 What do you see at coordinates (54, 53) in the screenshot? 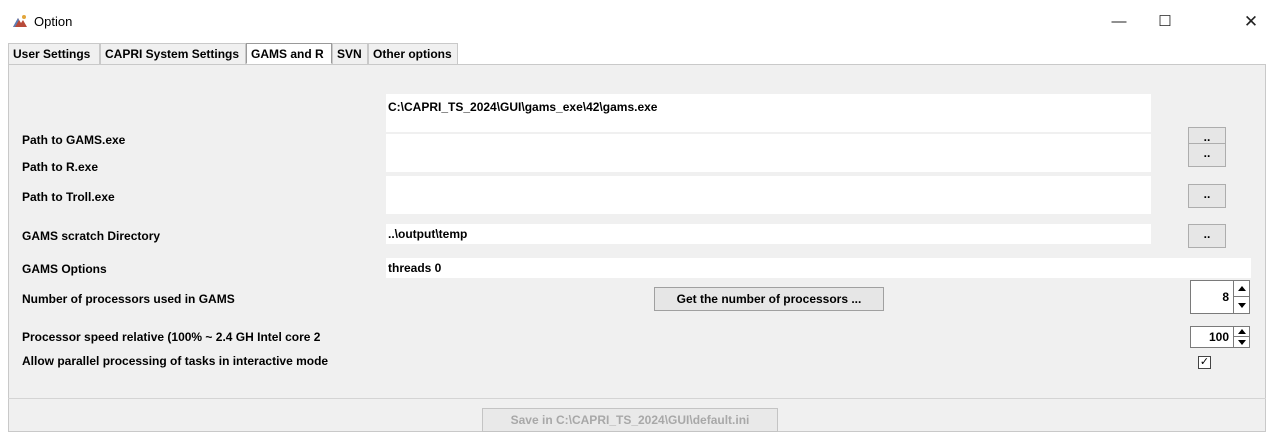
I see `tab-user-settings: User Settings` at bounding box center [54, 53].